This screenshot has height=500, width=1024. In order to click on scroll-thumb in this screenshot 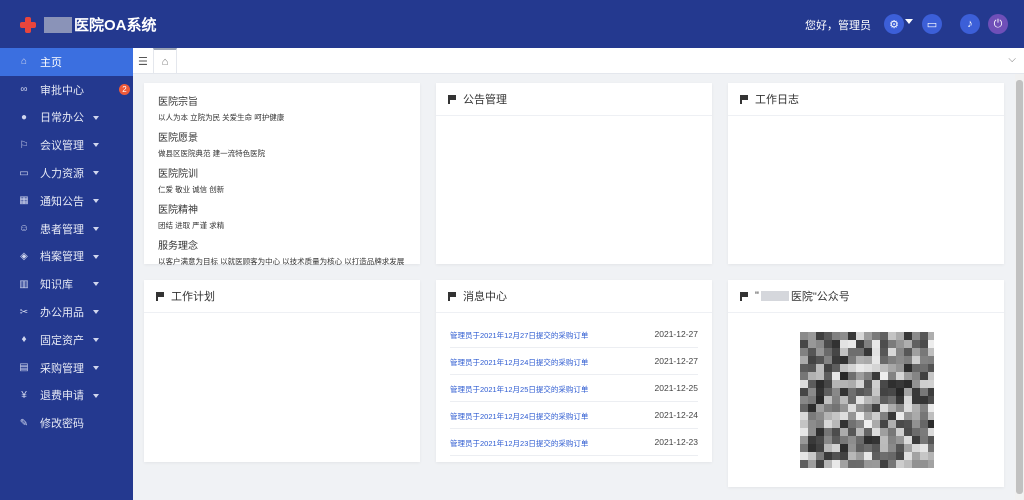, I will do `click(1019, 287)`.